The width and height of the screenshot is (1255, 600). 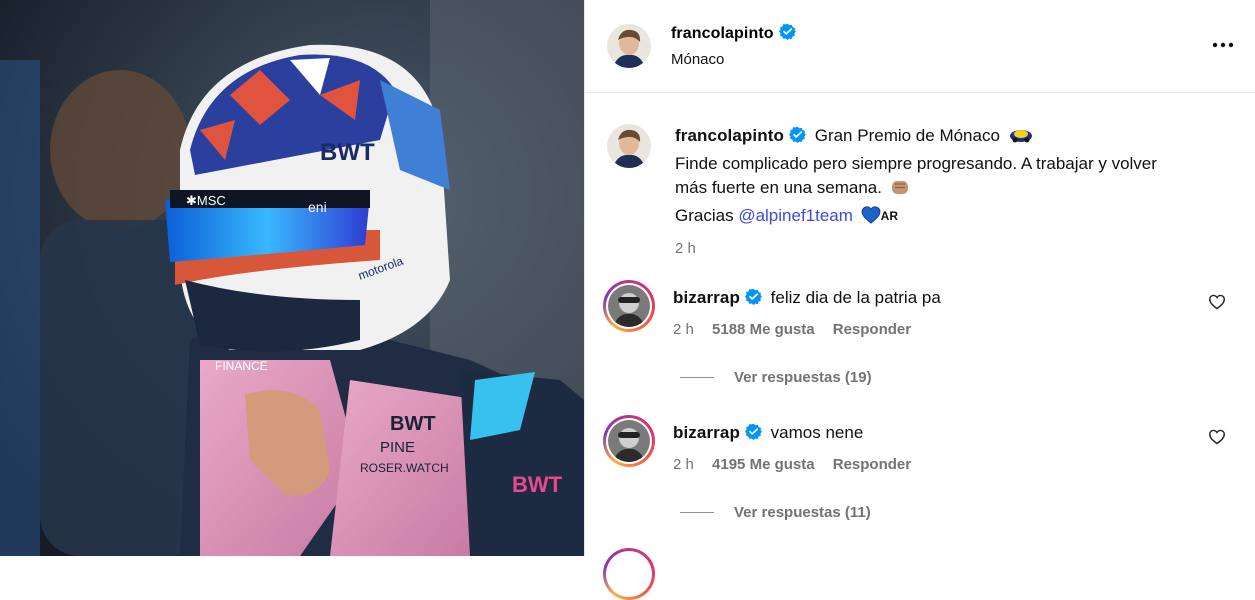 What do you see at coordinates (763, 464) in the screenshot?
I see `comment-likes: 4195 Me gusta` at bounding box center [763, 464].